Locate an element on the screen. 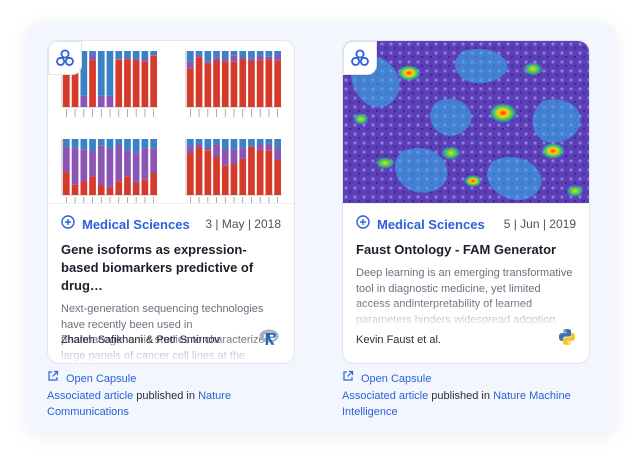 The height and width of the screenshot is (450, 643). capsule-authors: Zhaleh Safikhani & Petr Smirnov is located at coordinates (140, 339).